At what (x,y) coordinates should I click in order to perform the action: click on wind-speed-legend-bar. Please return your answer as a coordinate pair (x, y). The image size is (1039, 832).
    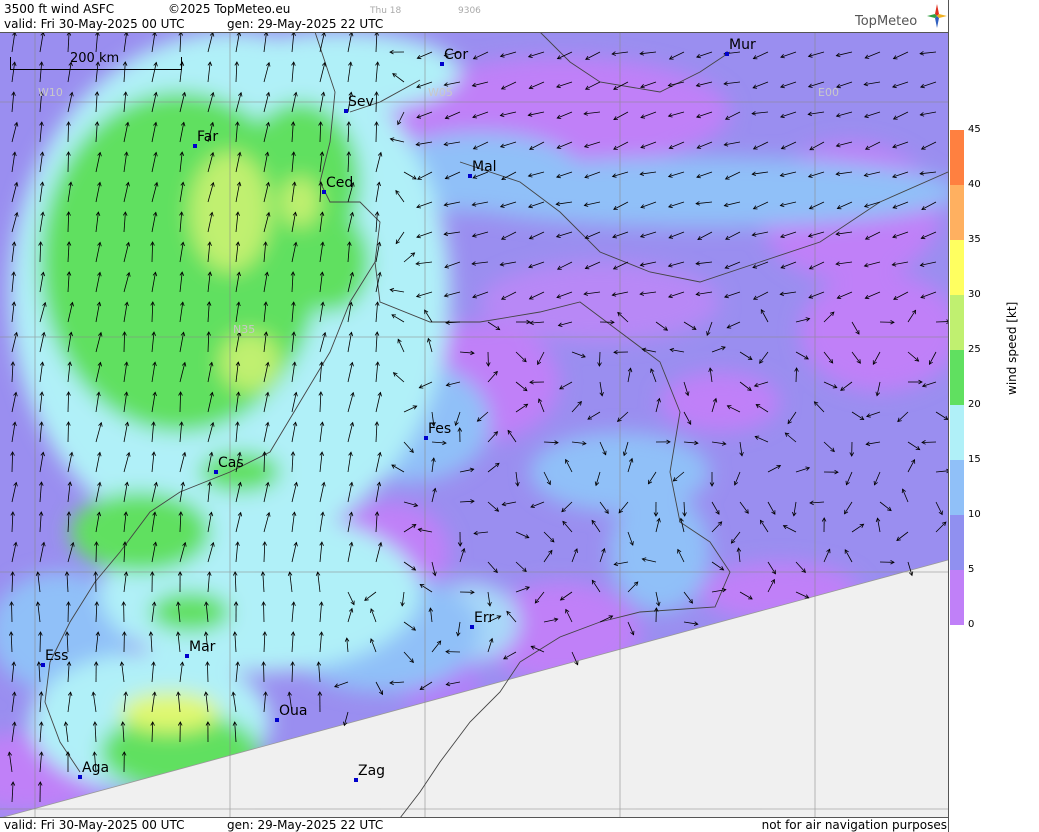
    Looking at the image, I should click on (957, 377).